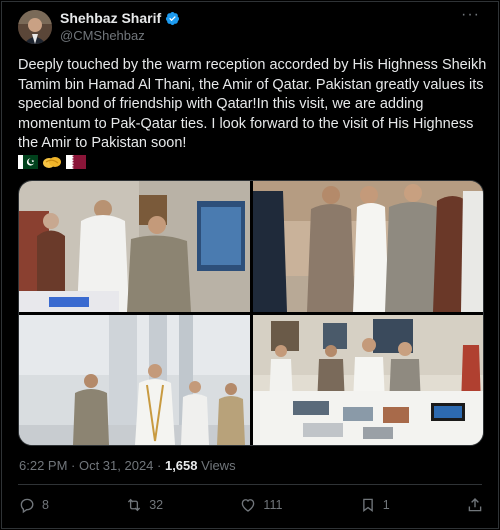 This screenshot has height=530, width=500. What do you see at coordinates (368, 380) in the screenshot?
I see `photo-exhibit-table` at bounding box center [368, 380].